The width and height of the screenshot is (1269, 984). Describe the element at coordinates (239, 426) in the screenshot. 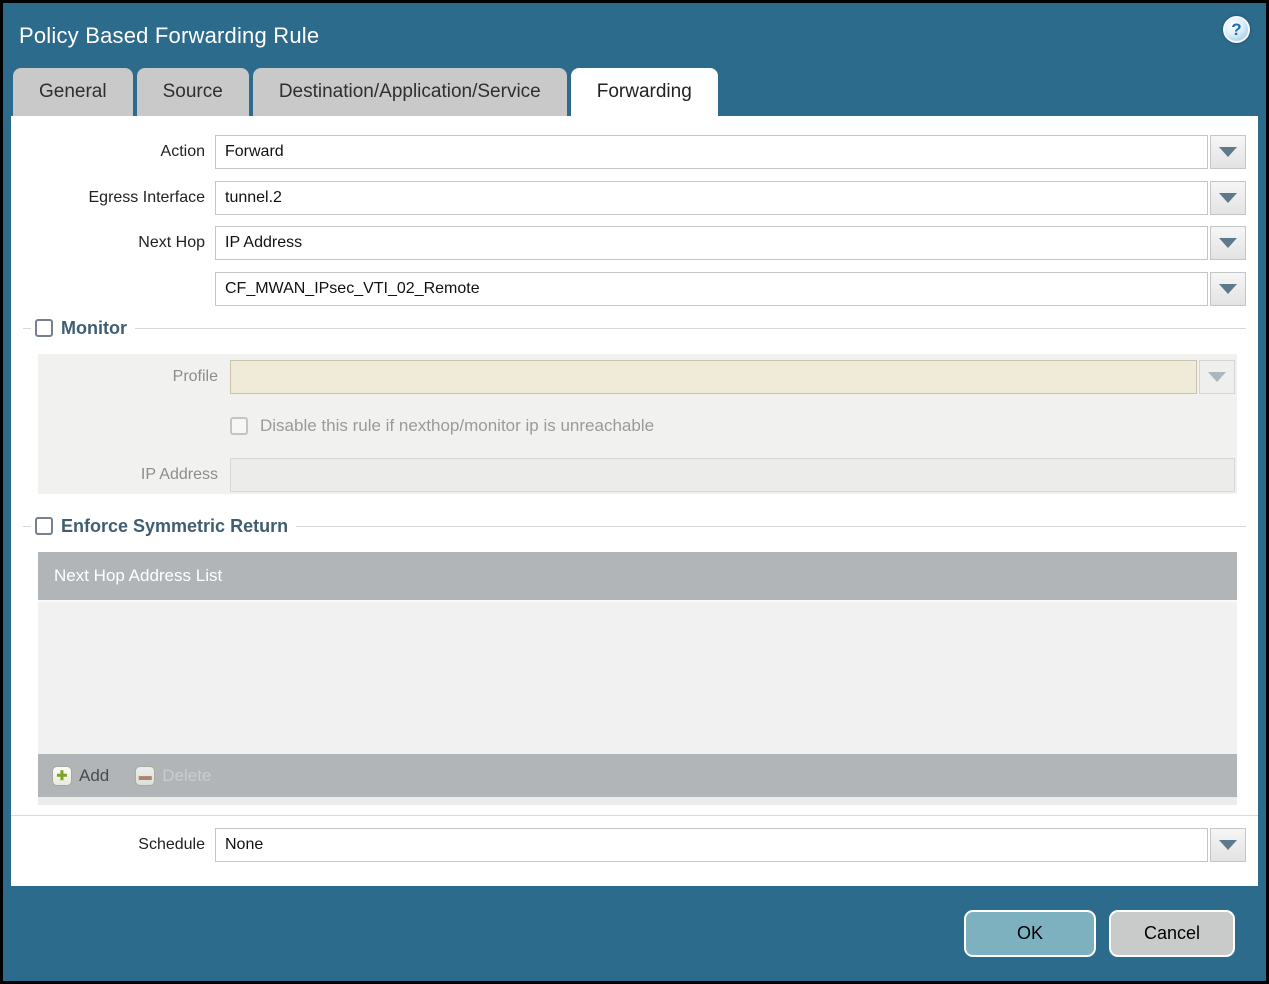

I see `disable-rule-checkbox` at that location.